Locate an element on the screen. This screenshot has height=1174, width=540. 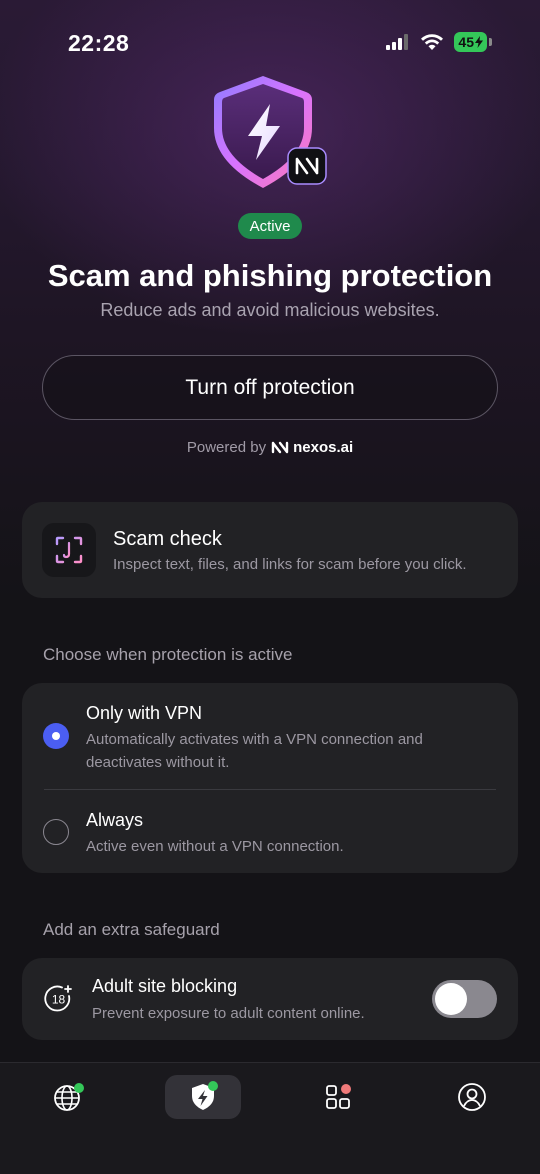
adult-site-blocking-toggle is located at coordinates (464, 999).